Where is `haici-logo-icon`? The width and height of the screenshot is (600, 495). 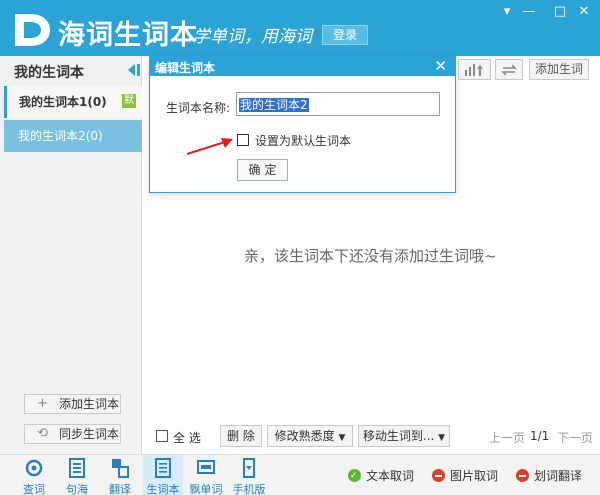
haici-logo-icon is located at coordinates (32, 30).